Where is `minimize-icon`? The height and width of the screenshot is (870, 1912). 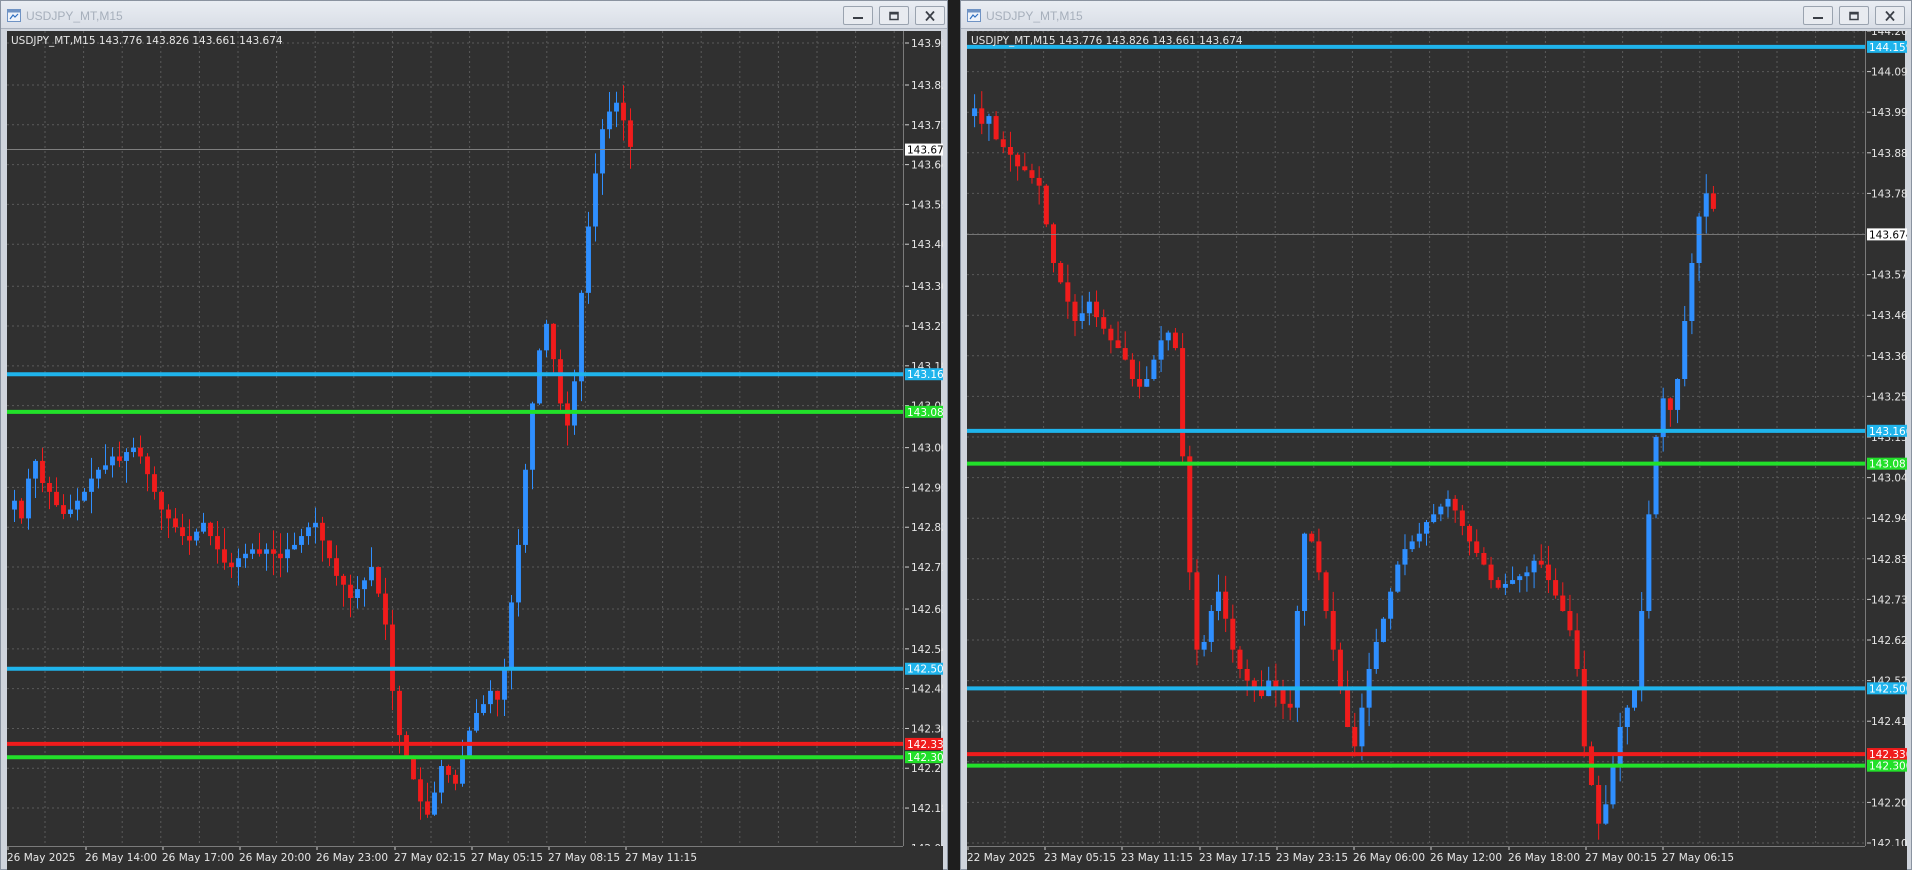 minimize-icon is located at coordinates (1818, 17).